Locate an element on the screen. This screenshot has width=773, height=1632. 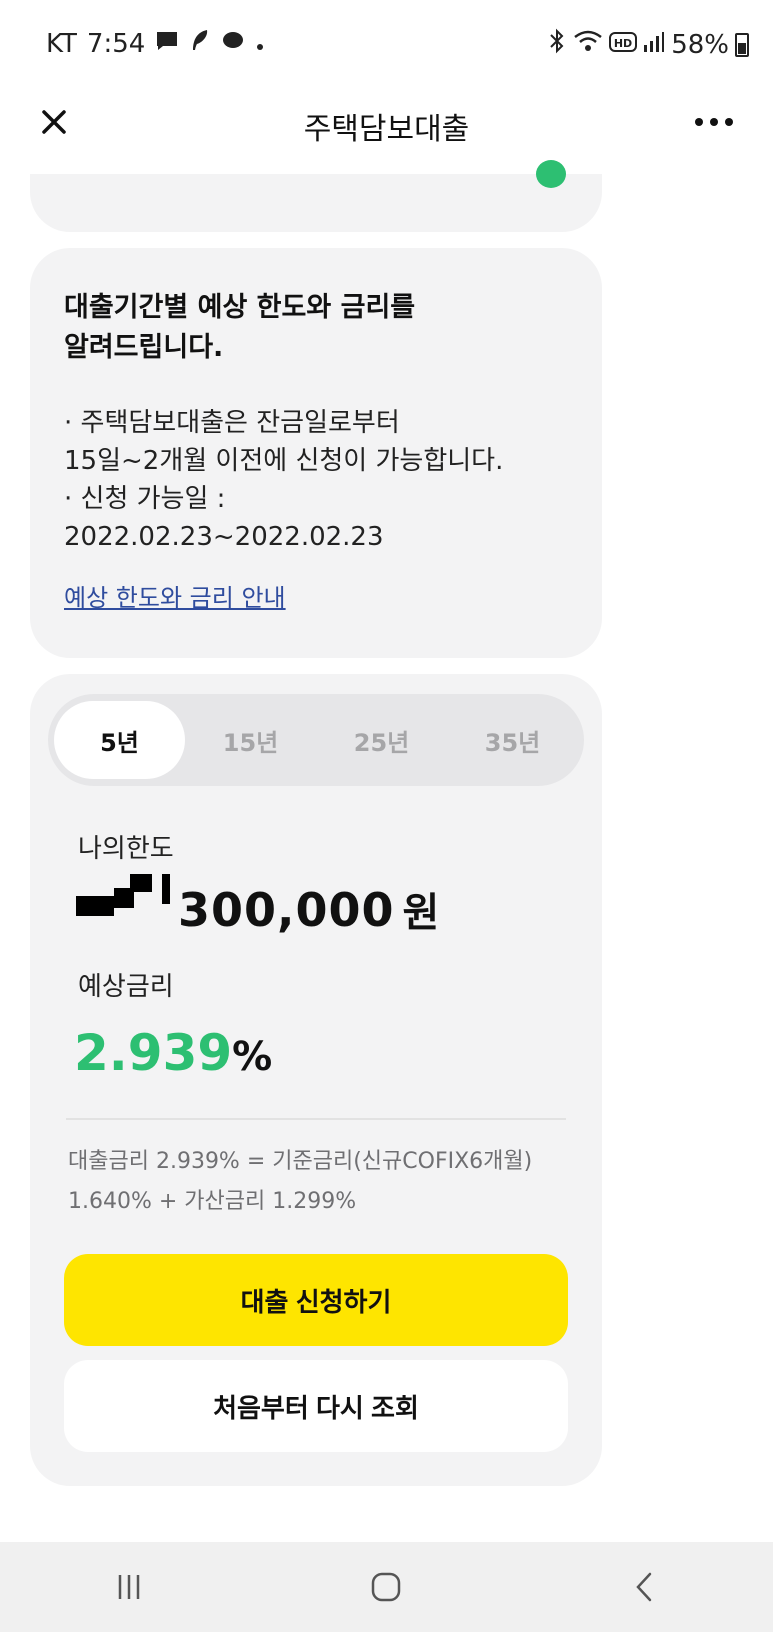
back-button is located at coordinates (644, 1587).